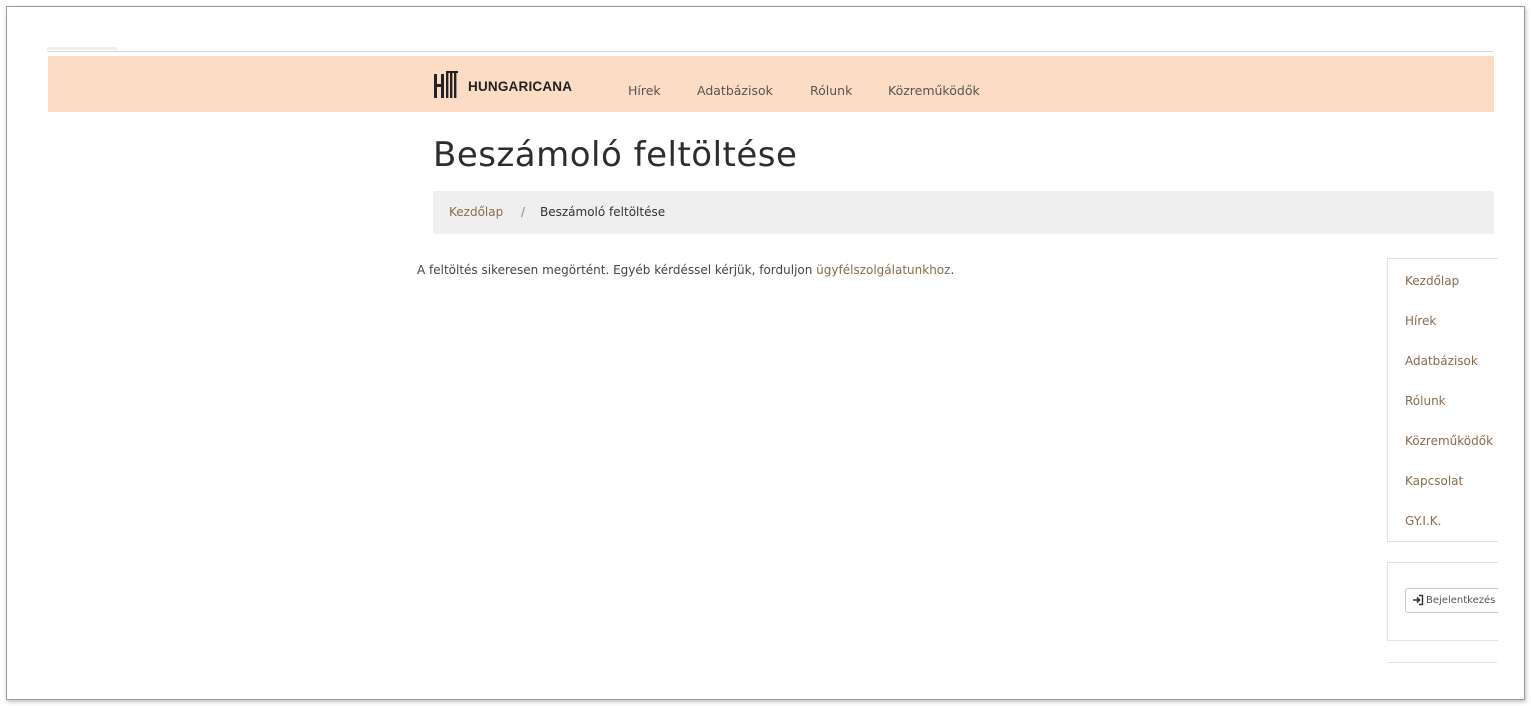  What do you see at coordinates (446, 86) in the screenshot?
I see `hungaricana-logo-icon` at bounding box center [446, 86].